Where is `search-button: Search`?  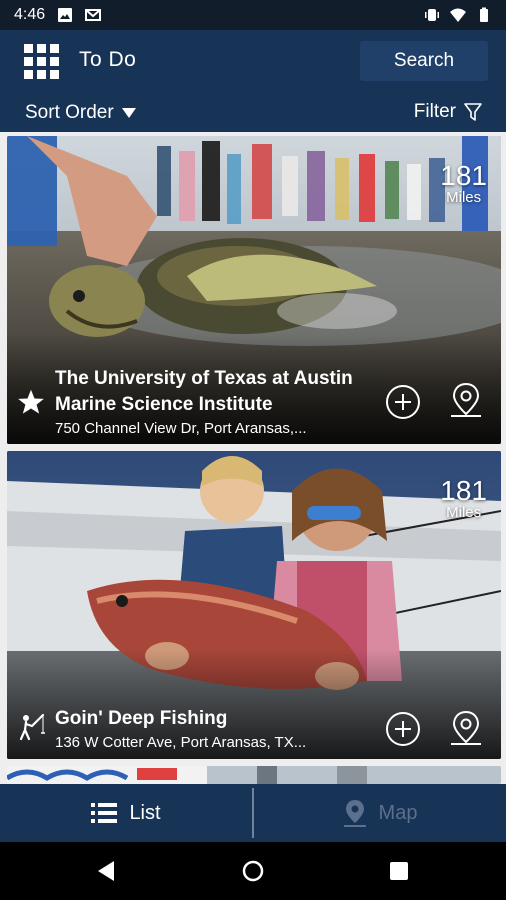 search-button: Search is located at coordinates (424, 61).